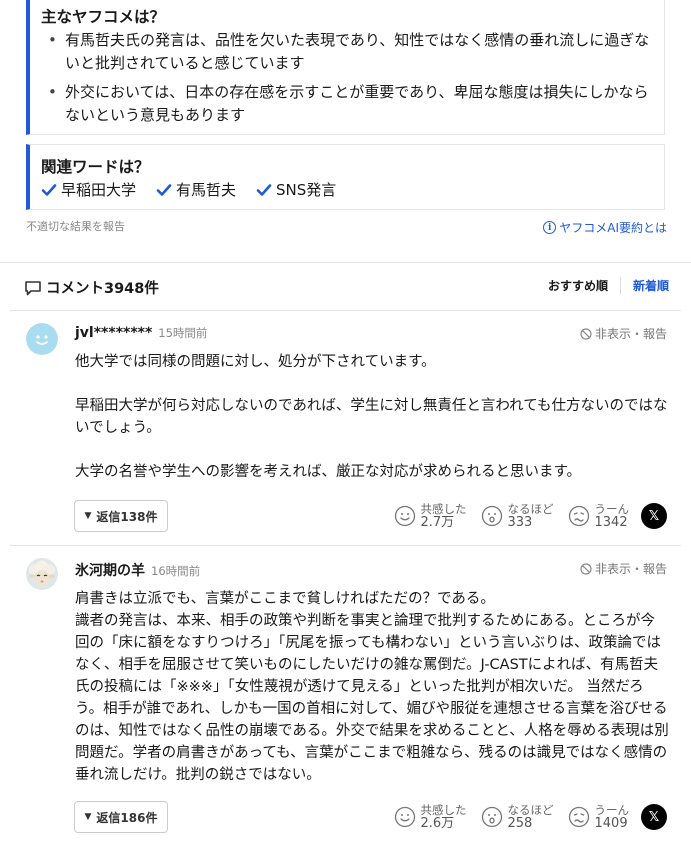 This screenshot has width=691, height=844. I want to click on replies-toggle-button: ▼ 返信186件, so click(121, 817).